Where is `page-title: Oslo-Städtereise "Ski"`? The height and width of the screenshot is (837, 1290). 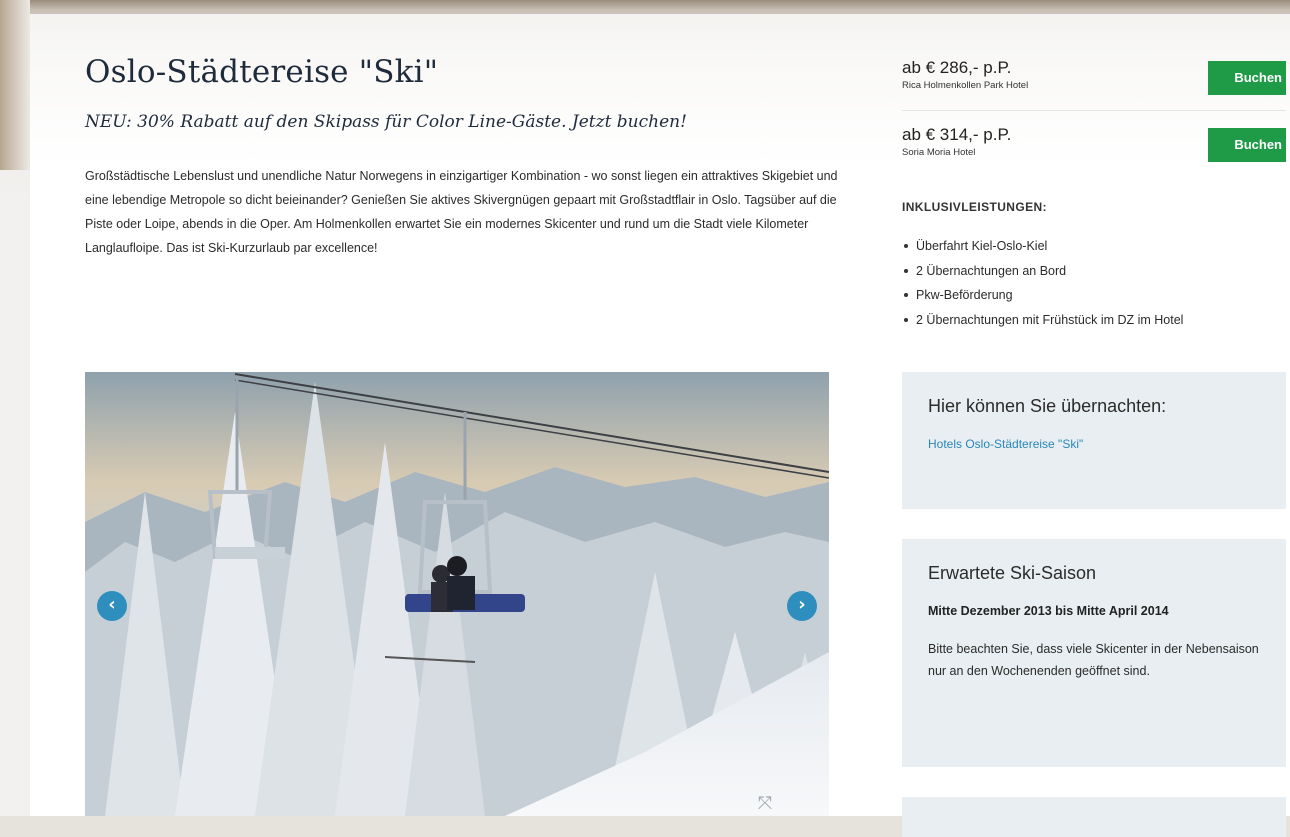 page-title: Oslo-Städtereise "Ski" is located at coordinates (262, 72).